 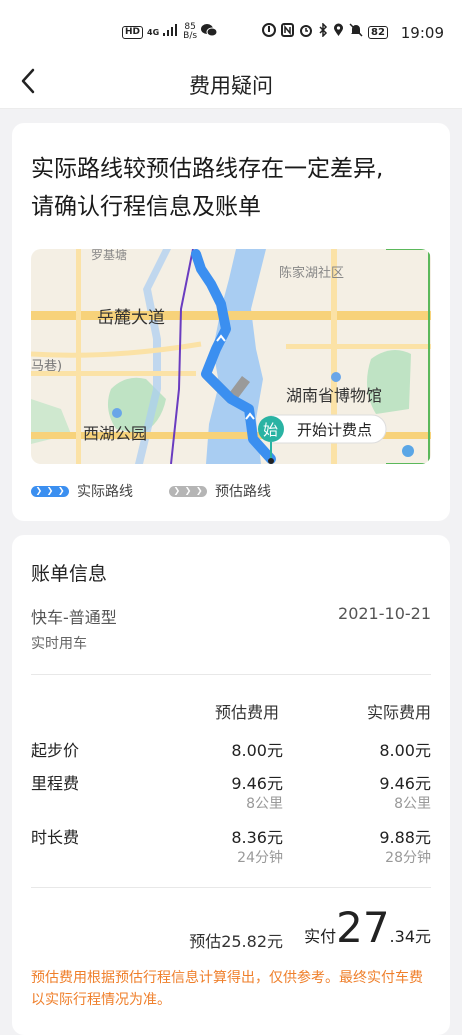 I want to click on col-actual-header: 实际费用, so click(x=398, y=712).